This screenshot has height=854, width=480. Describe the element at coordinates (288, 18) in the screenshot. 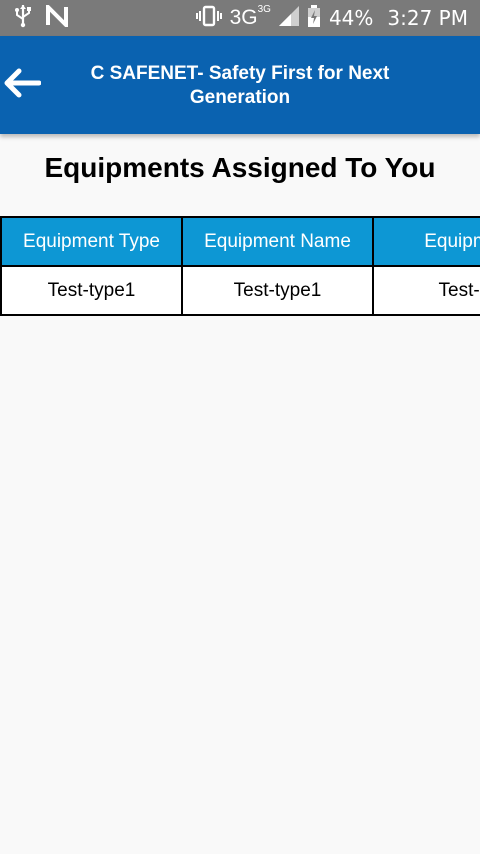

I see `signal-icon` at that location.